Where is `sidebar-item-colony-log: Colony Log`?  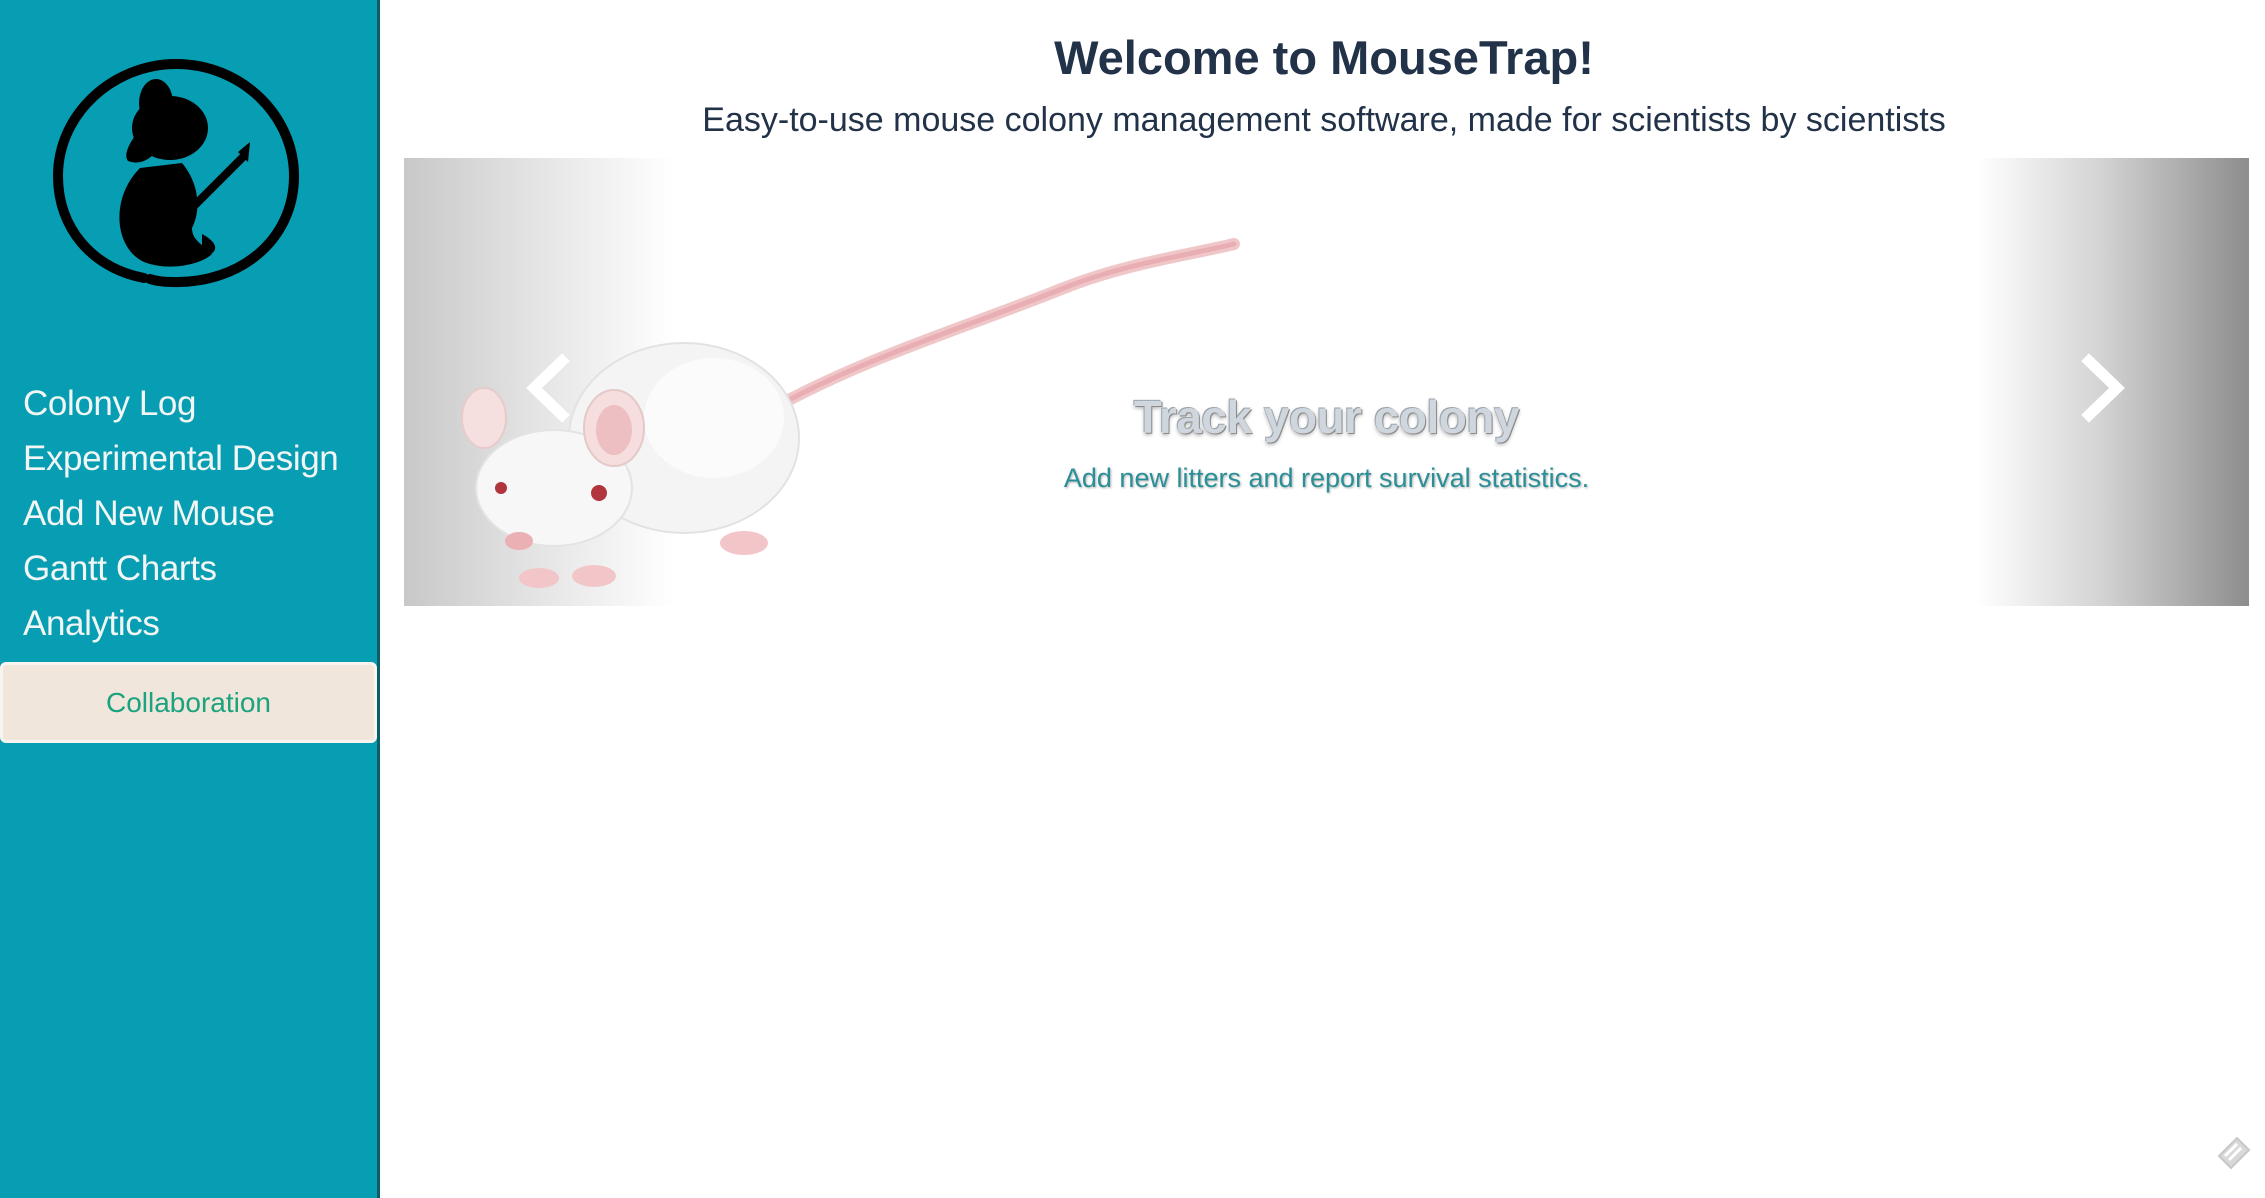
sidebar-item-colony-log: Colony Log is located at coordinates (180, 403).